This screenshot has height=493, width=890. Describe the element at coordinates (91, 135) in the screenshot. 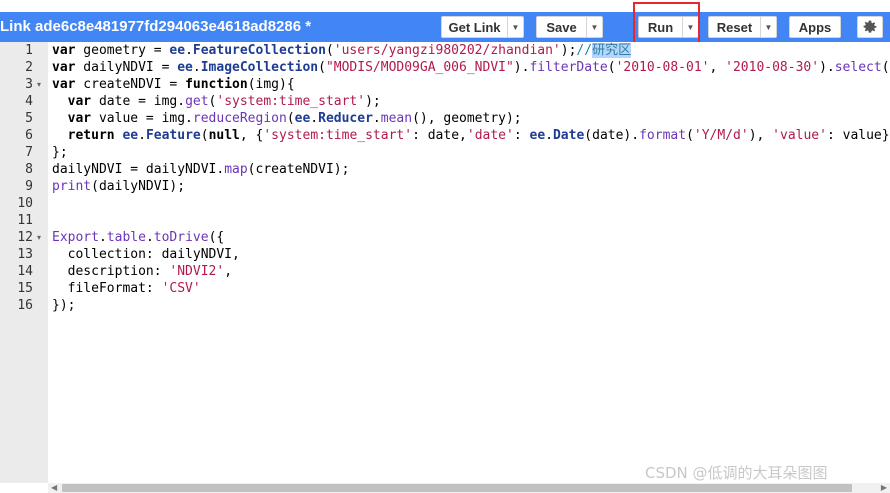

I see `code-token: return` at that location.